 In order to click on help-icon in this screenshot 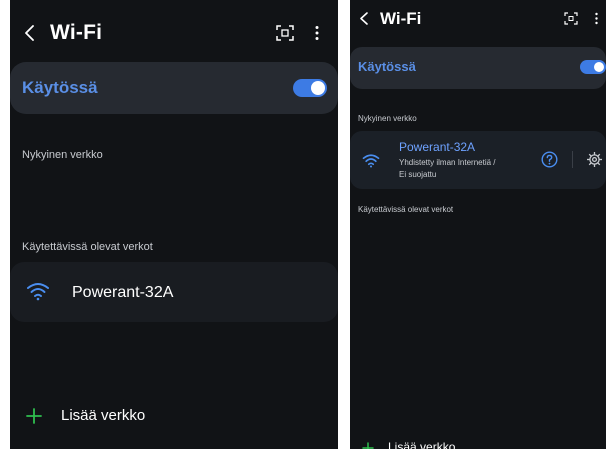, I will do `click(549, 159)`.